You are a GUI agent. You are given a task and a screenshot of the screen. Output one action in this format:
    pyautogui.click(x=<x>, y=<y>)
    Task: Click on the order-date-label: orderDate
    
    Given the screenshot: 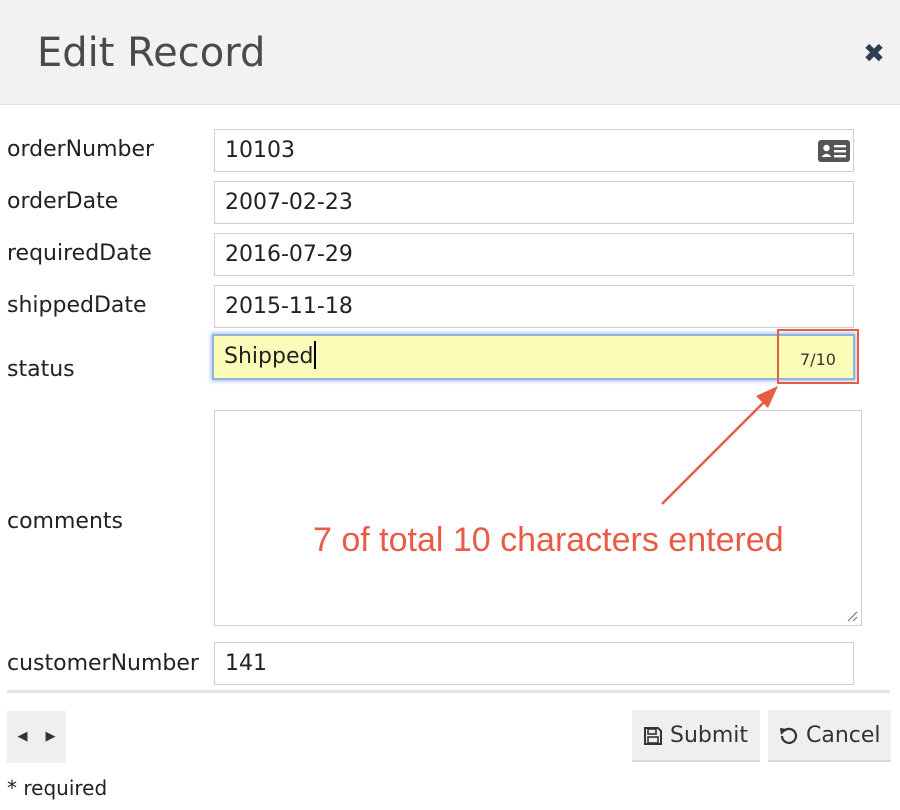 What is the action you would take?
    pyautogui.click(x=63, y=201)
    